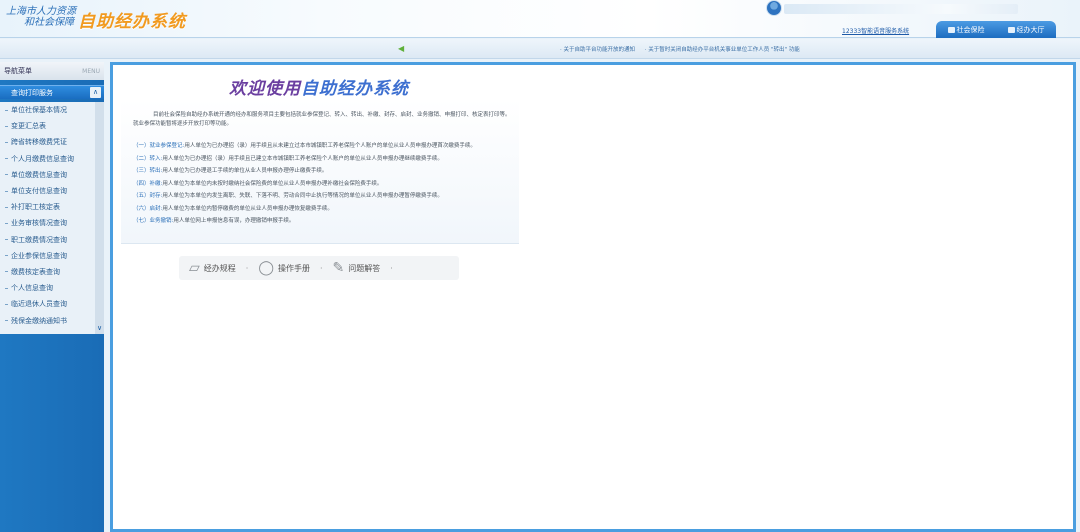  Describe the element at coordinates (39, 320) in the screenshot. I see `sidebar-item-label: 残保金缴纳通知书` at that location.